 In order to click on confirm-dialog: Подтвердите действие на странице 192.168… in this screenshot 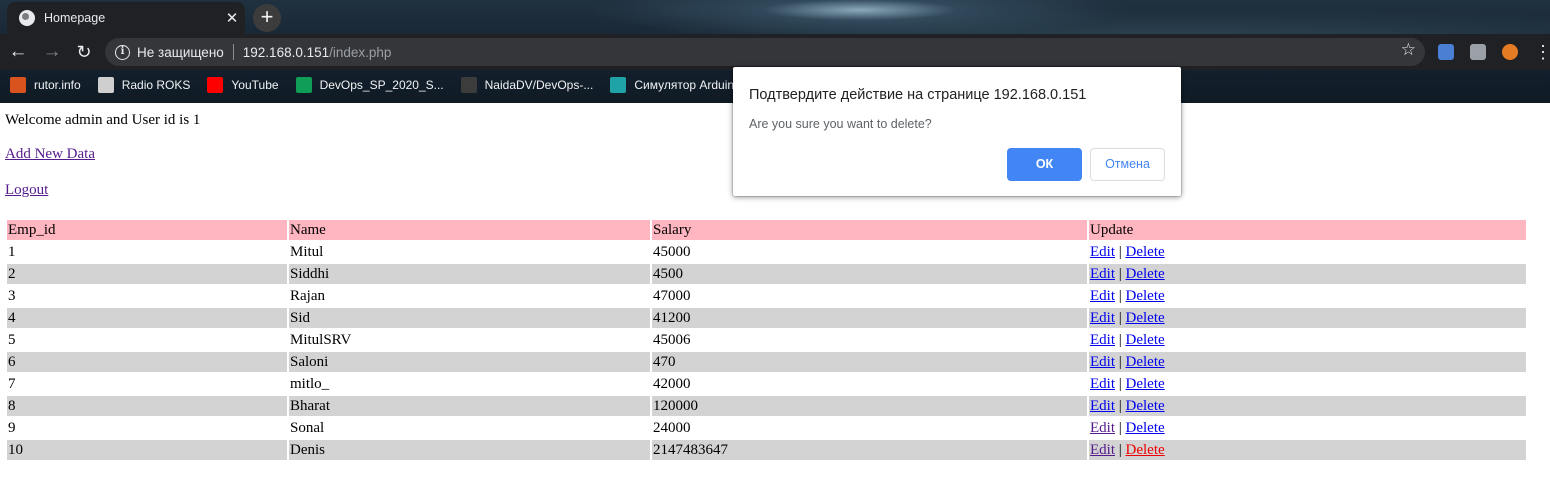, I will do `click(957, 131)`.